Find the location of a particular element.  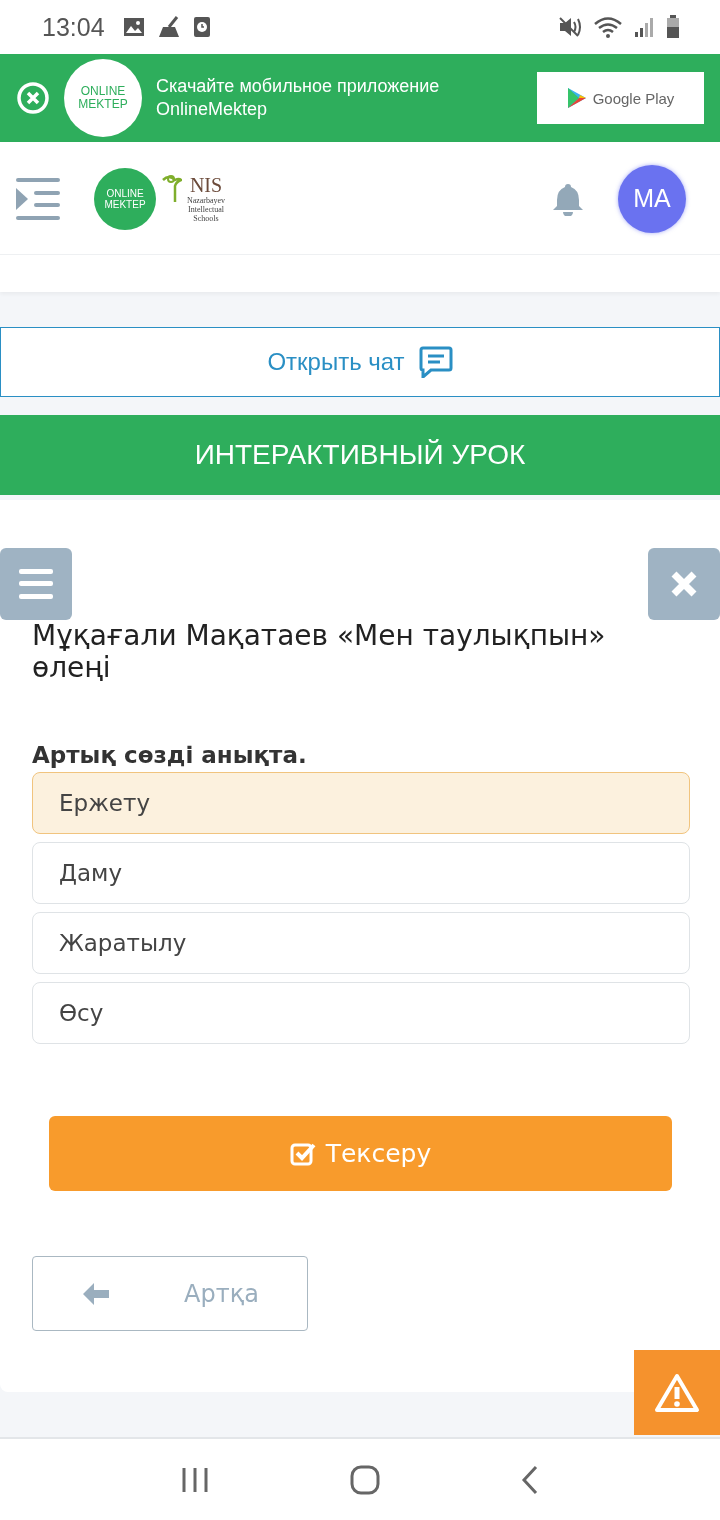

image-icon is located at coordinates (133, 27).